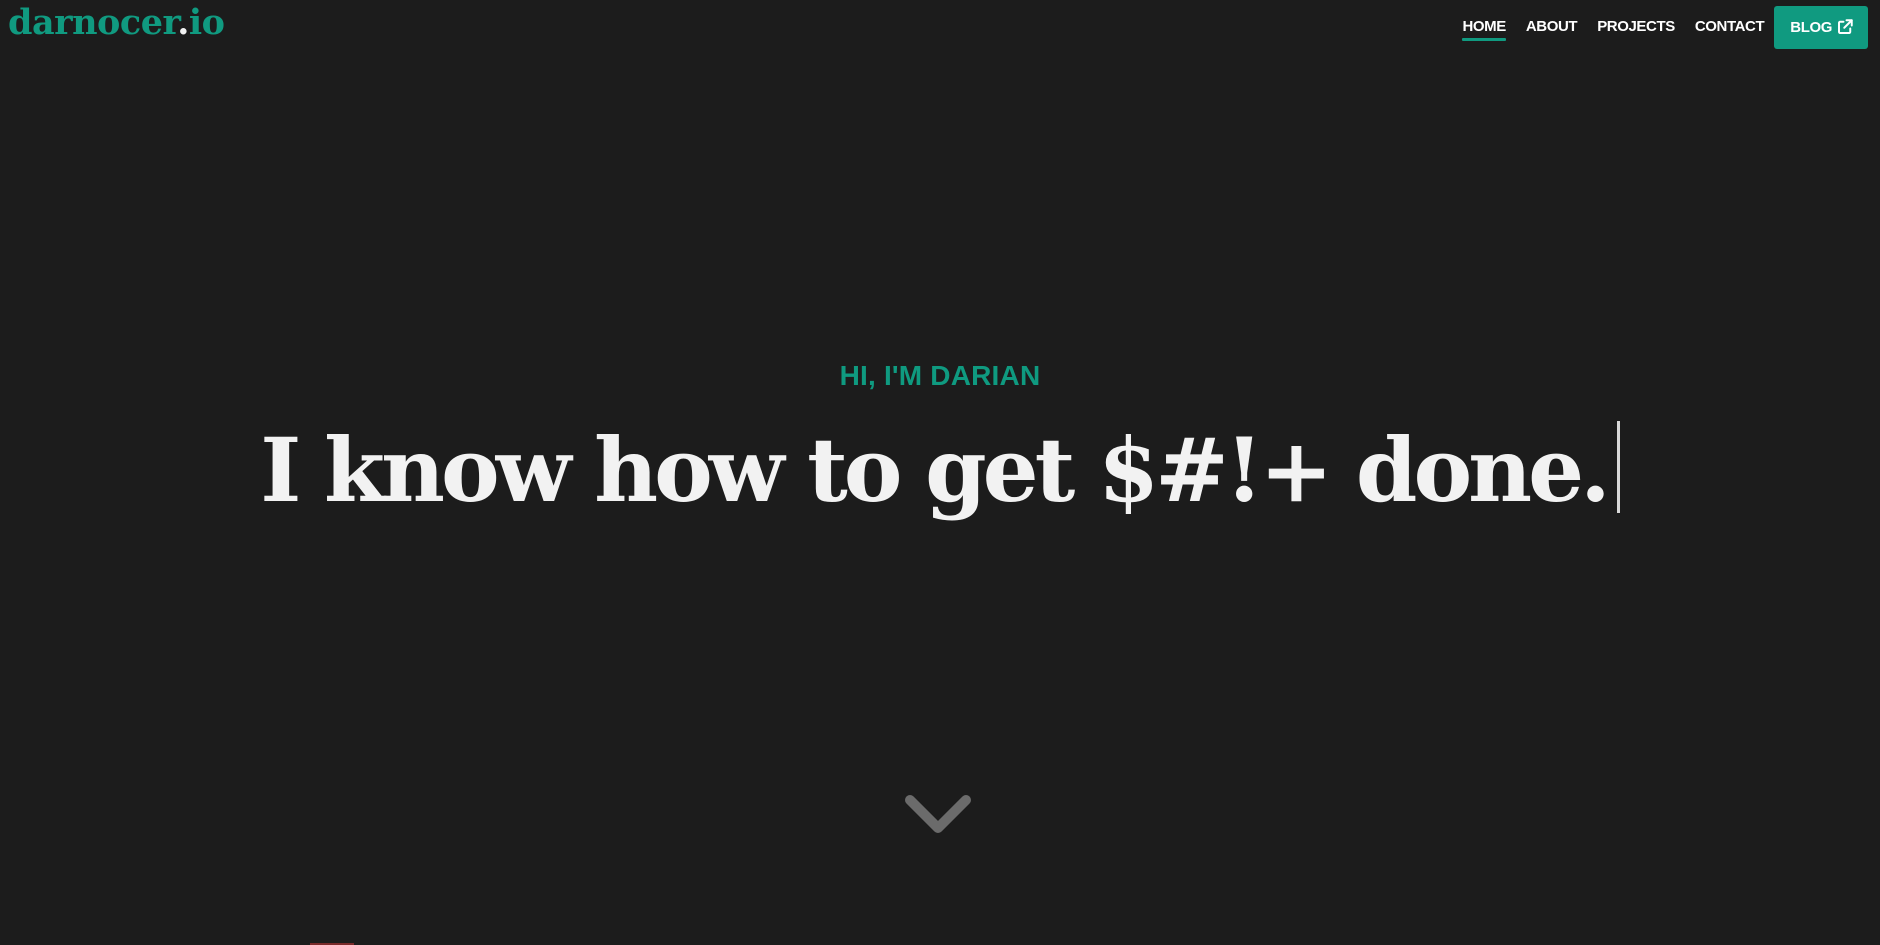 The width and height of the screenshot is (1880, 945). Describe the element at coordinates (1845, 26) in the screenshot. I see `external-link-icon` at that location.